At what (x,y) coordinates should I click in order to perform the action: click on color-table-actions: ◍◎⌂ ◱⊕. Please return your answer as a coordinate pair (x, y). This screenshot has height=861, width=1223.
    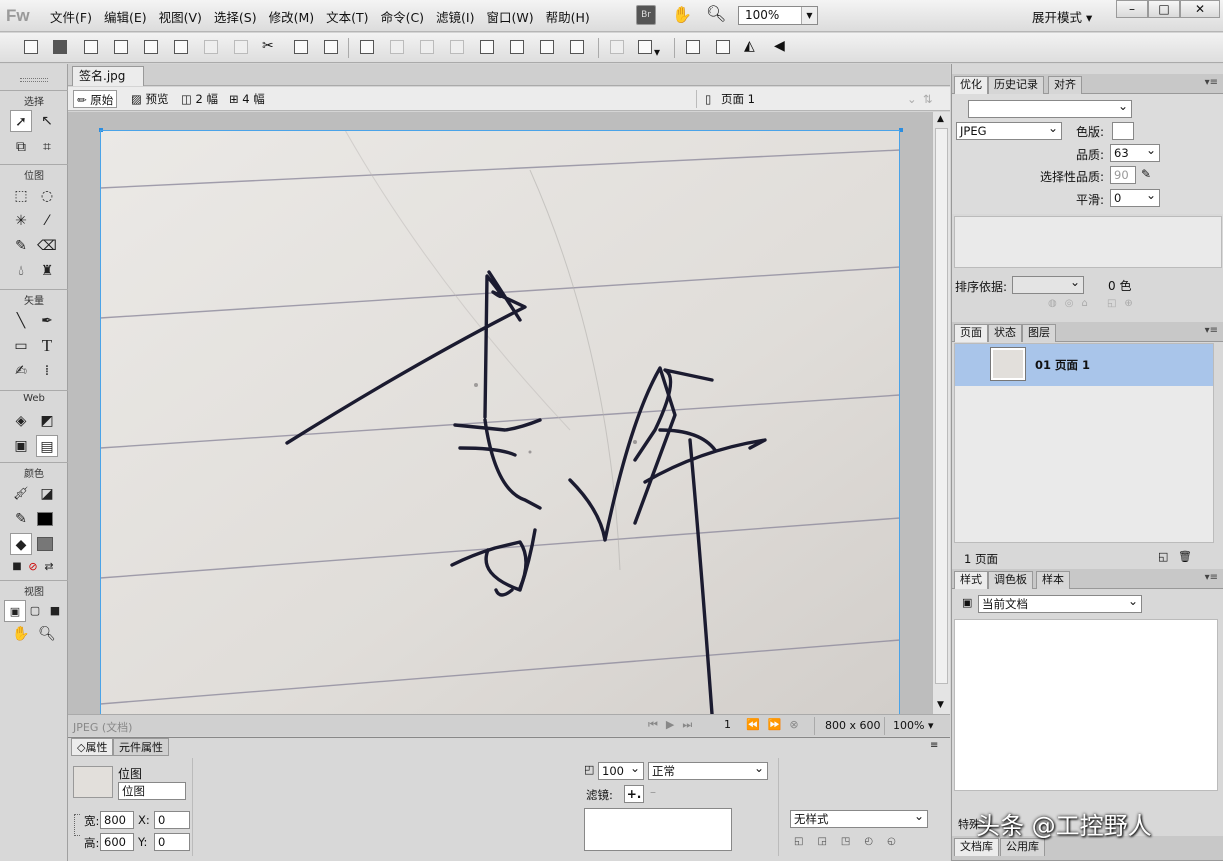
    Looking at the image, I should click on (1094, 303).